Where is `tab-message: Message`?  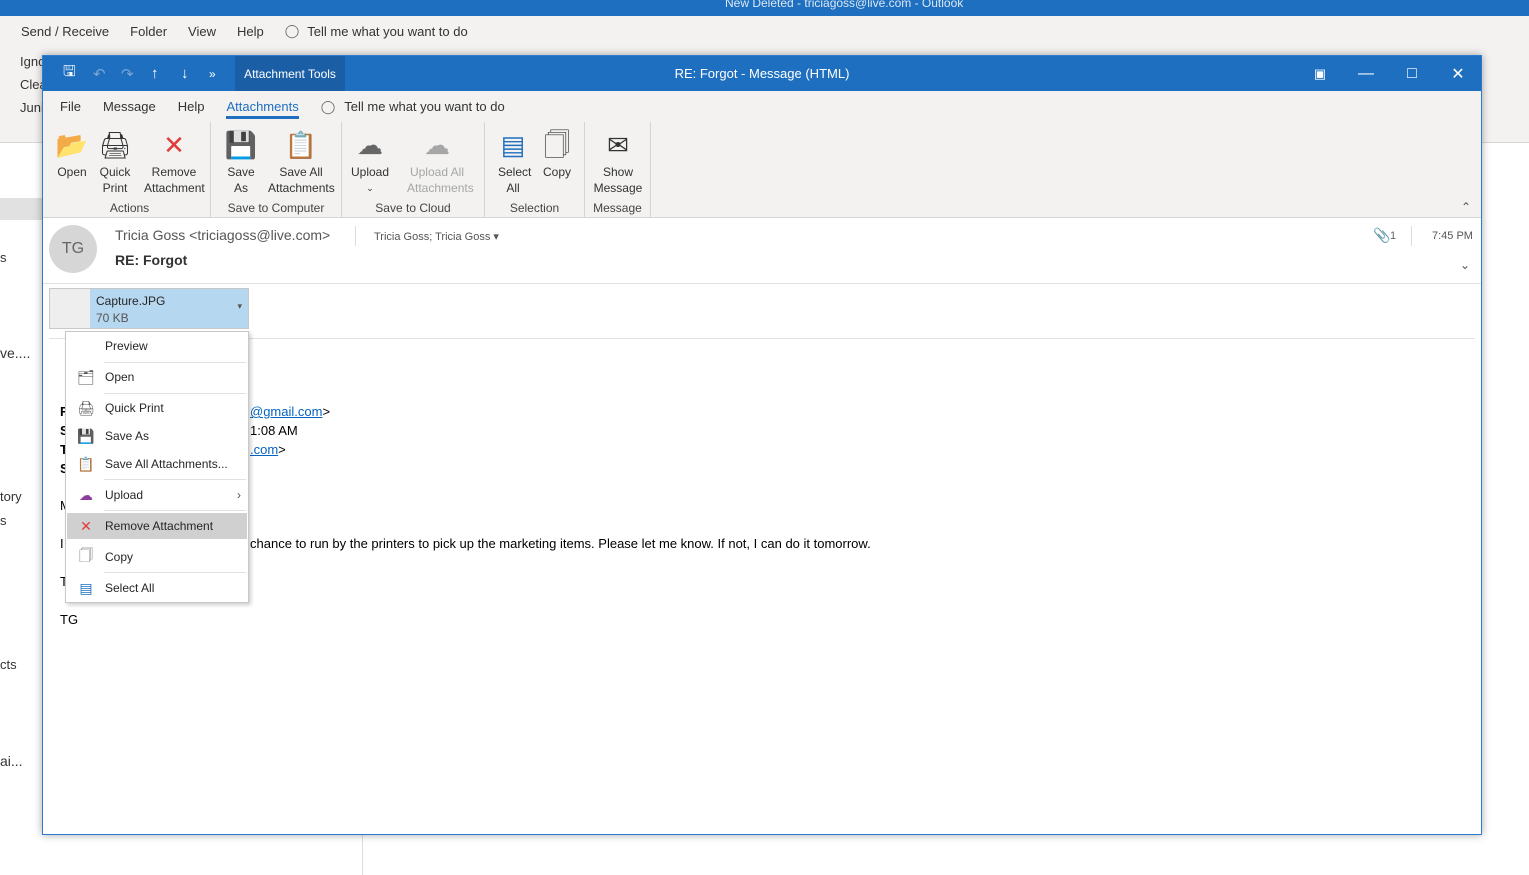 tab-message: Message is located at coordinates (129, 106).